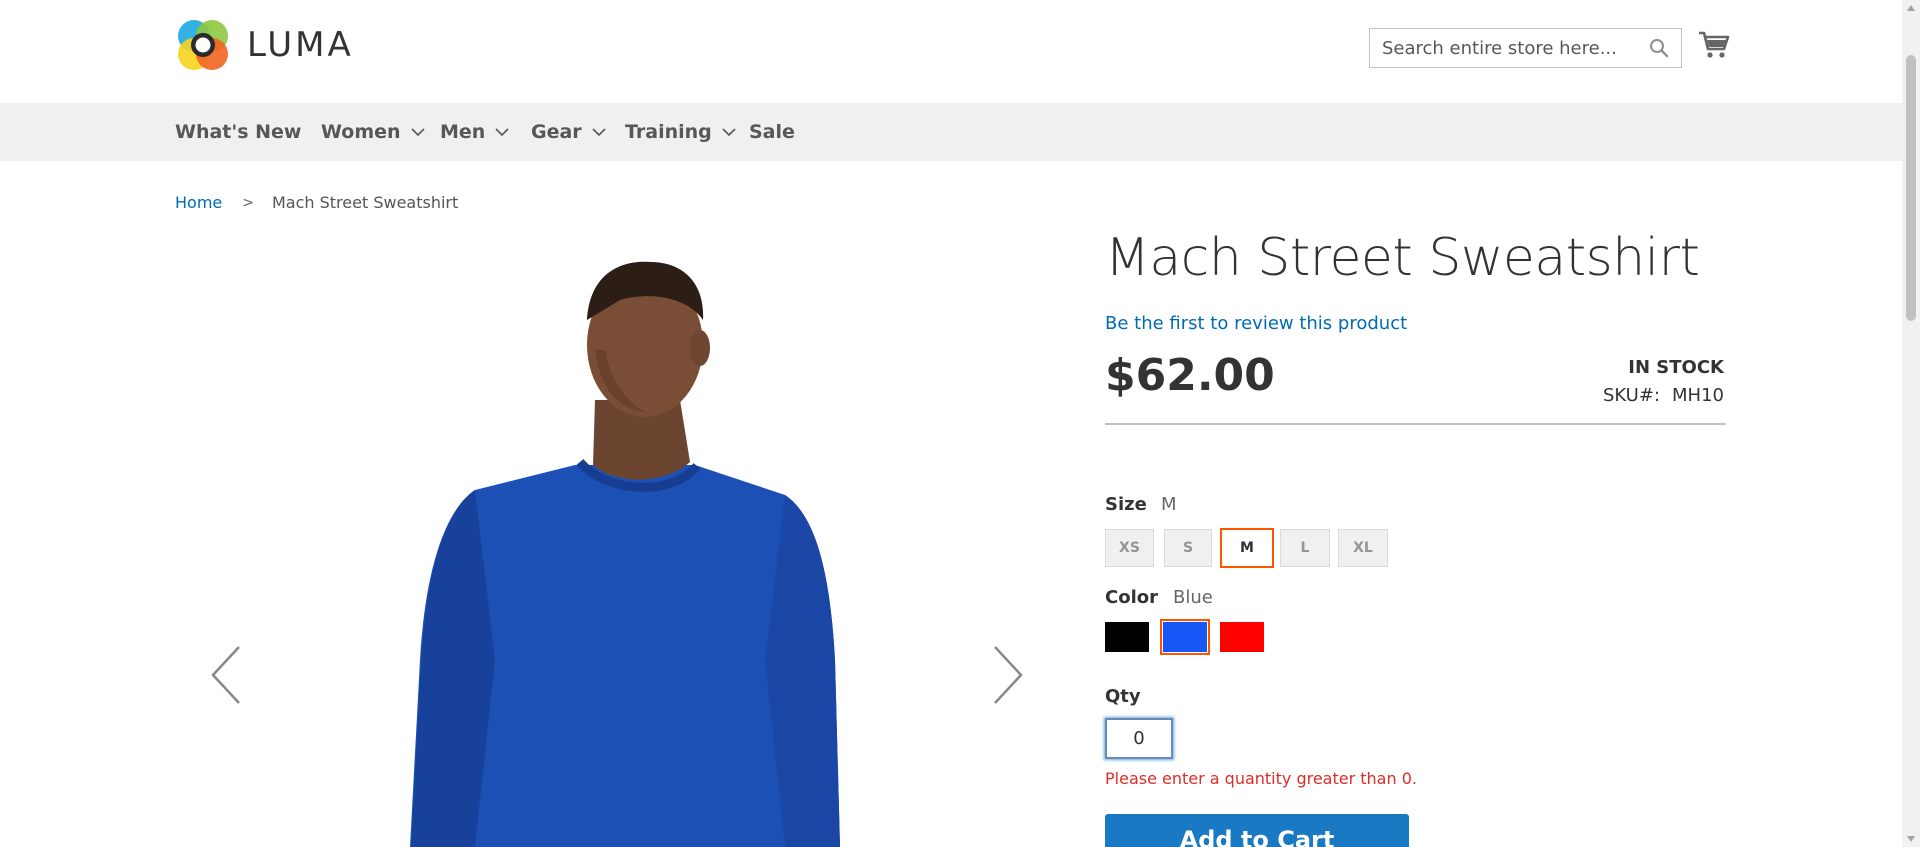 The height and width of the screenshot is (847, 1920). Describe the element at coordinates (198, 202) in the screenshot. I see `breadcrumb-home-link: Home` at that location.